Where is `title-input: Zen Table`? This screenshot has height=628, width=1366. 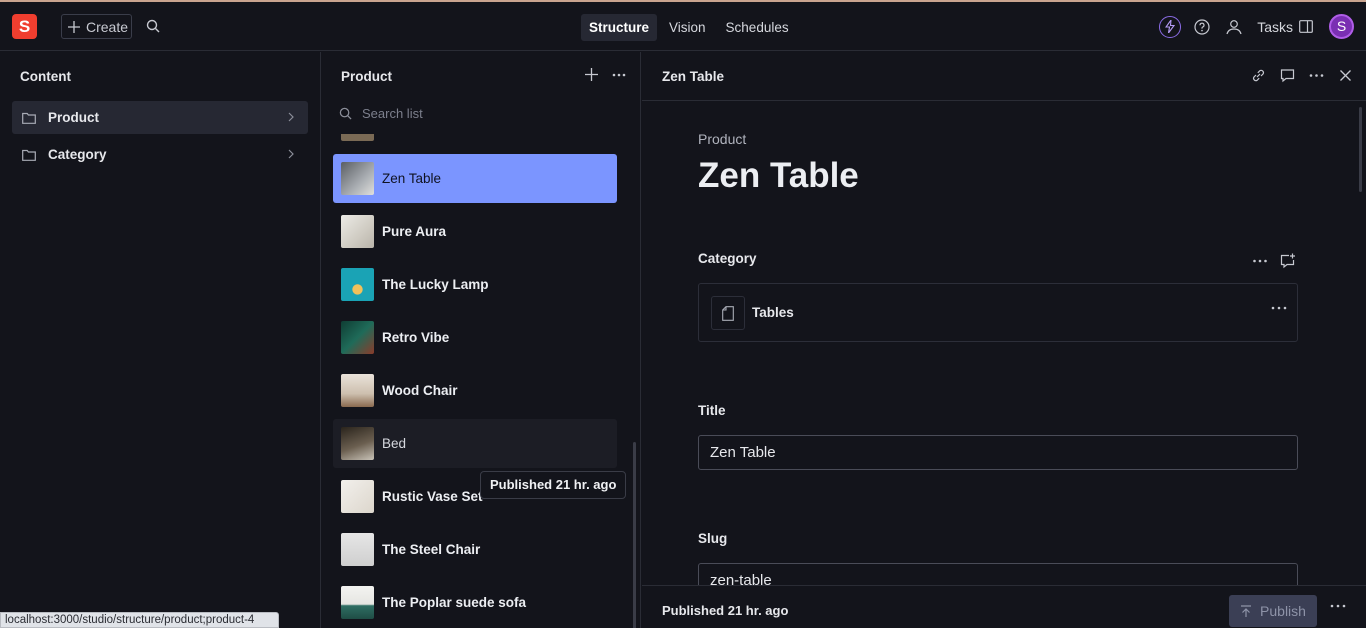 title-input: Zen Table is located at coordinates (998, 452).